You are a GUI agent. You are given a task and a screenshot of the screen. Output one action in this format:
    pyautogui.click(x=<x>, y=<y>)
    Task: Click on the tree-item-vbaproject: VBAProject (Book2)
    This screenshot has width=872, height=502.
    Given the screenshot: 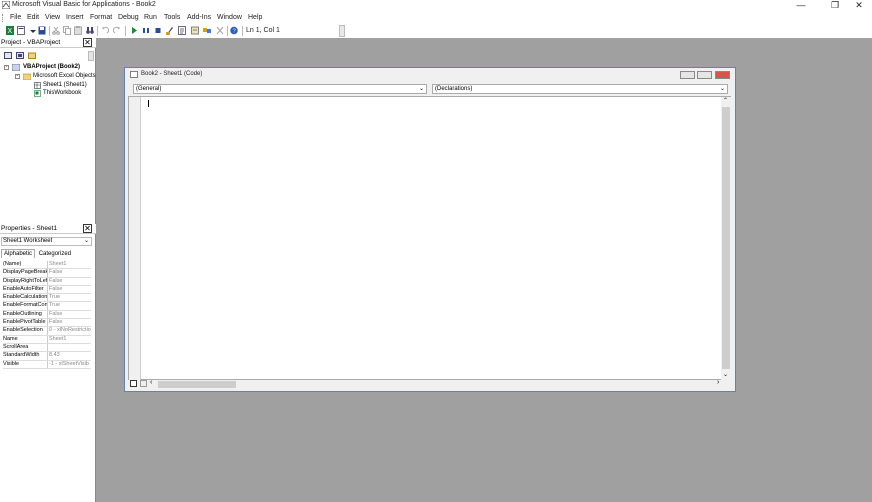 What is the action you would take?
    pyautogui.click(x=51, y=67)
    